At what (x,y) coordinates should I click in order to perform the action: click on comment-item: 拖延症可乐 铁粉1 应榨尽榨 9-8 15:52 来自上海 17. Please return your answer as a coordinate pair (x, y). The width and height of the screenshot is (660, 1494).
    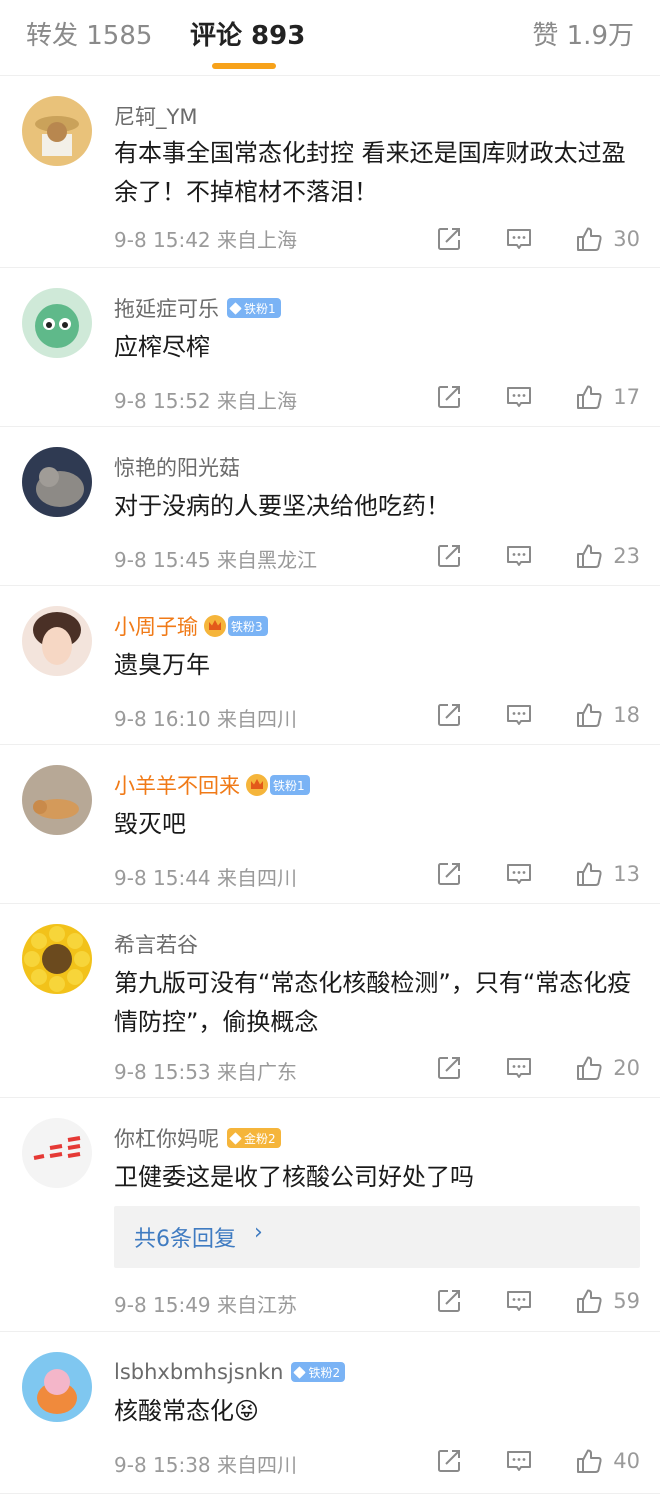
    Looking at the image, I should click on (330, 347).